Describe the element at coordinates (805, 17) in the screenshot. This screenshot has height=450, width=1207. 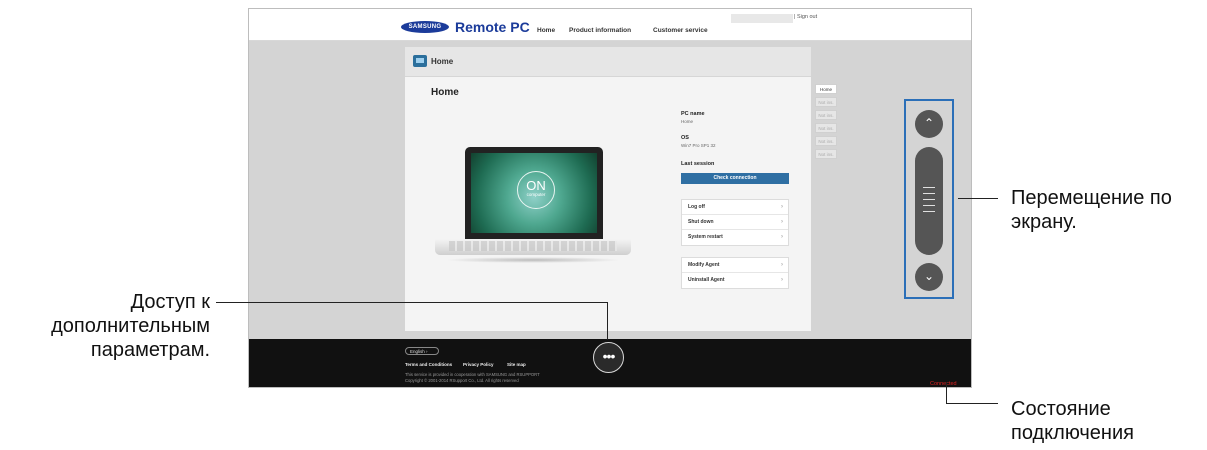
I see `sign-out-link: | Sign out` at that location.